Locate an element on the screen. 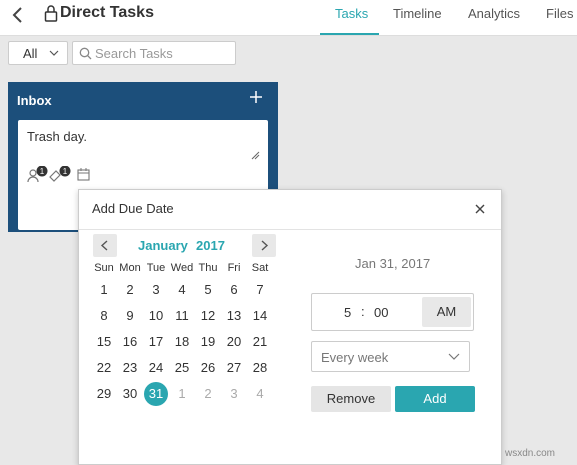  filter-dropdown: All is located at coordinates (38, 53).